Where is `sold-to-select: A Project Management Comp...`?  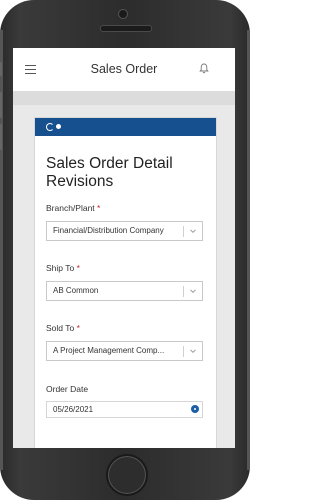
sold-to-select: A Project Management Comp... is located at coordinates (124, 351).